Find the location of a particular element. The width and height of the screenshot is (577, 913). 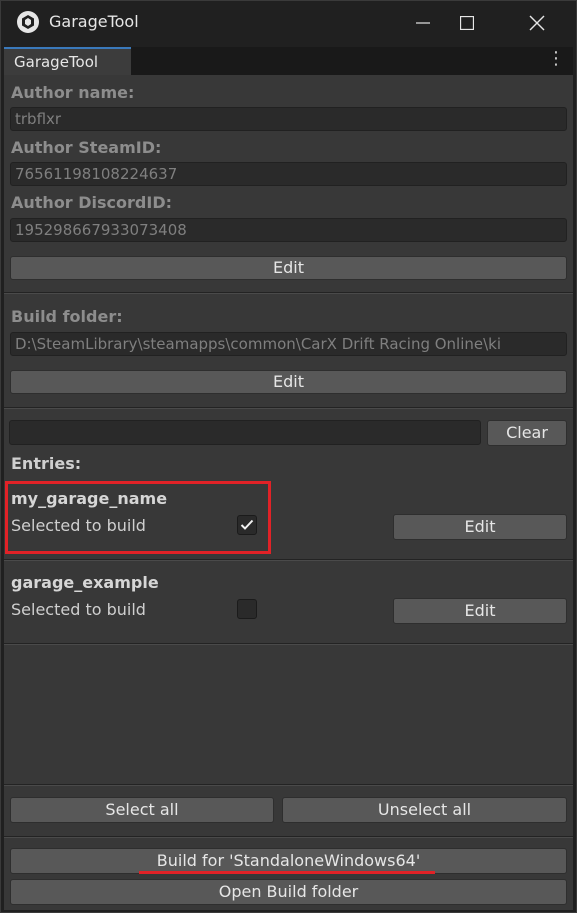

author-name-label: Author name: is located at coordinates (73, 92).